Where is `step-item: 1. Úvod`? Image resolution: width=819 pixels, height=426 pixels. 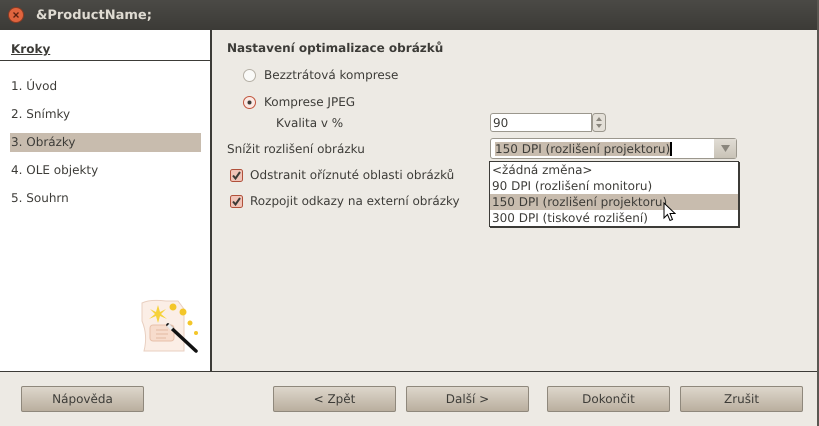 step-item: 1. Úvod is located at coordinates (105, 86).